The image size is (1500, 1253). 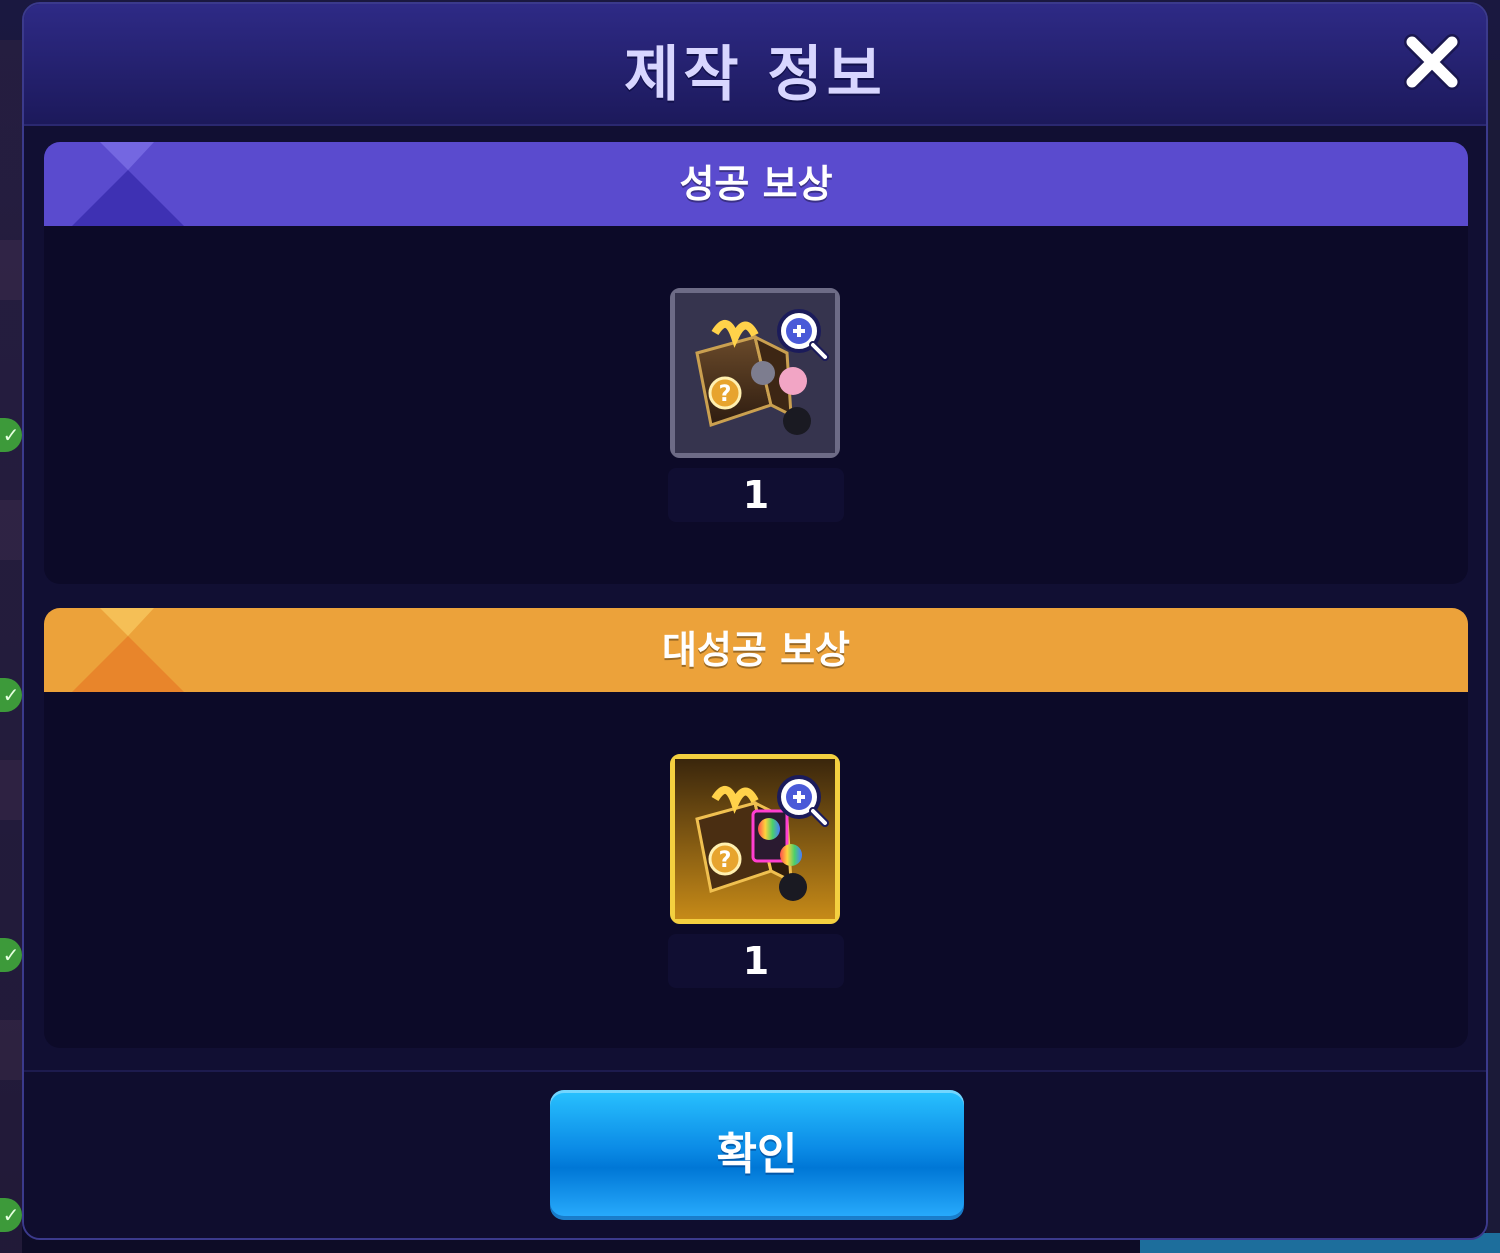 I want to click on success-reward-header: 성공 보상, so click(x=756, y=184).